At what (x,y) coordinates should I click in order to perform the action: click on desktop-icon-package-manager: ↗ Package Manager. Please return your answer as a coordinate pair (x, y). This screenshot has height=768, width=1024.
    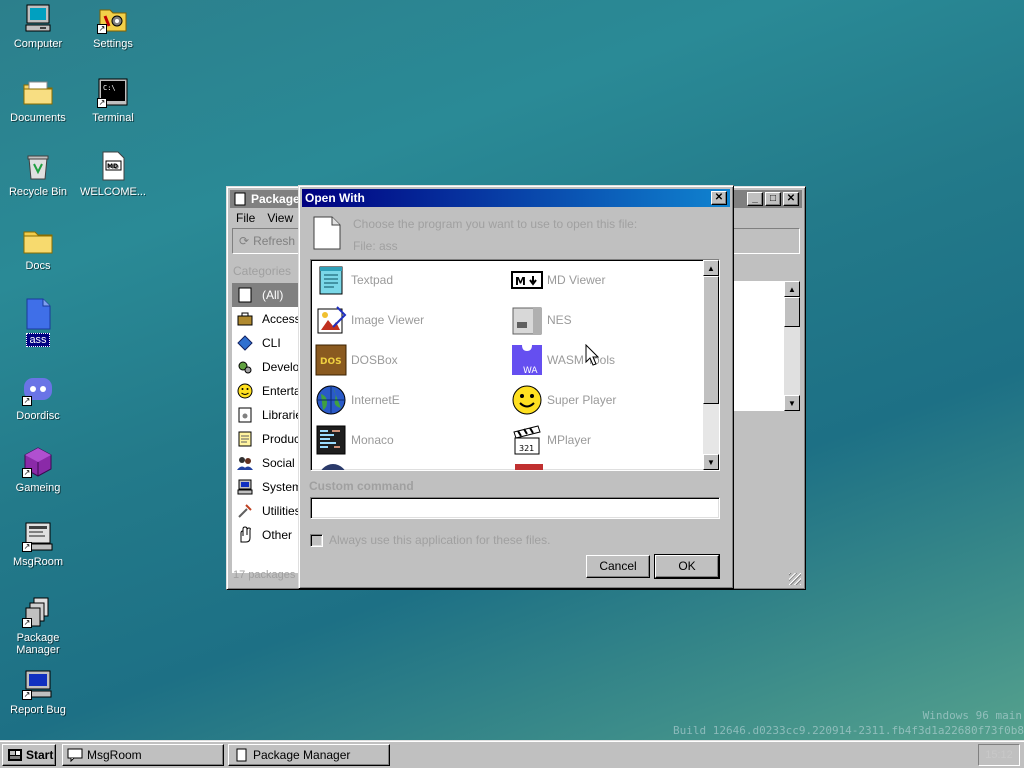
    Looking at the image, I should click on (38, 626).